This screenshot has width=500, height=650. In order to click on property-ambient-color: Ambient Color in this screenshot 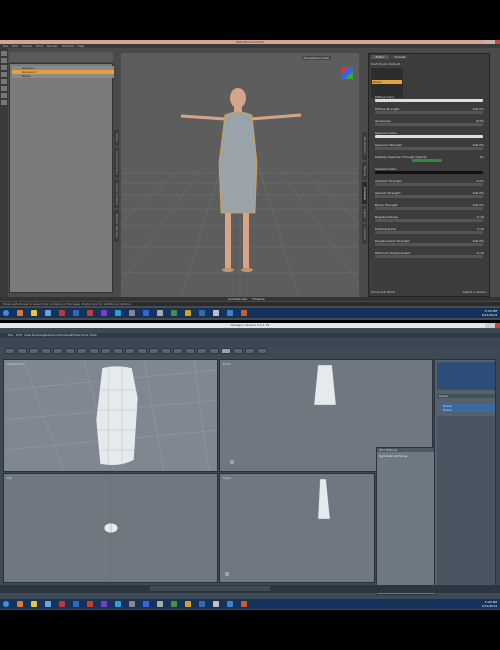, I will do `click(429, 171)`.